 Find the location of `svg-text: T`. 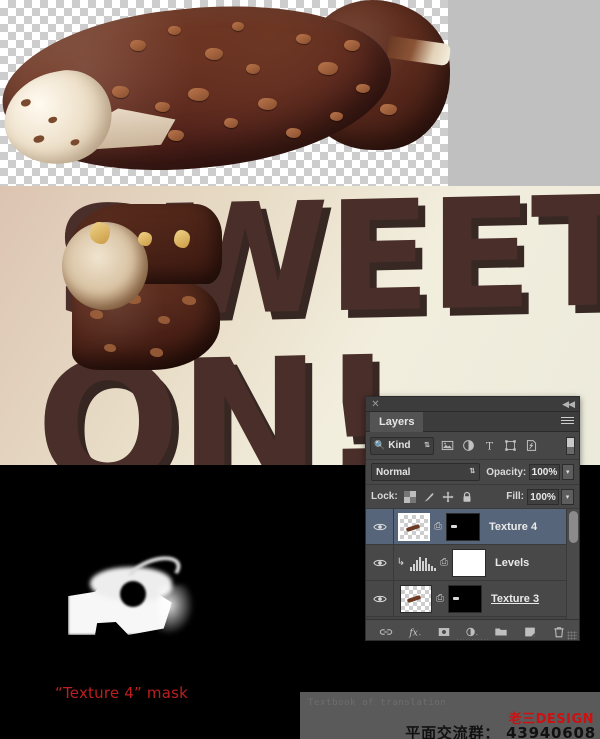

svg-text: T is located at coordinates (489, 446).